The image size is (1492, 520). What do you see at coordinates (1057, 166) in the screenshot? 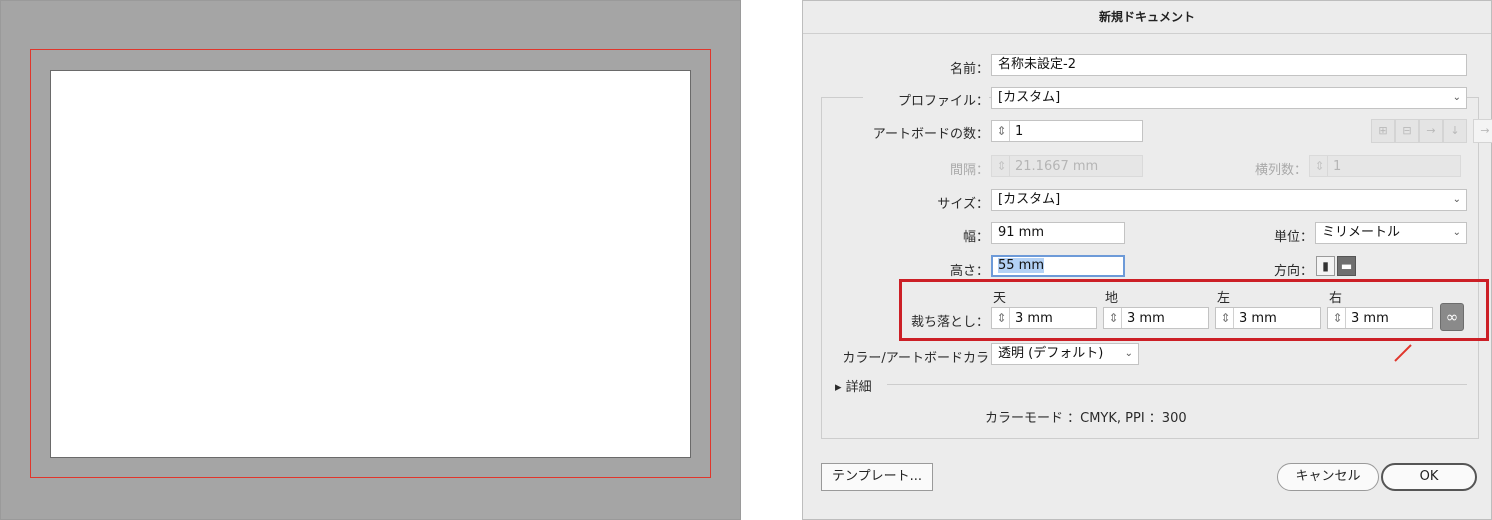
I see `spacing-value: 21.1667 mm` at bounding box center [1057, 166].